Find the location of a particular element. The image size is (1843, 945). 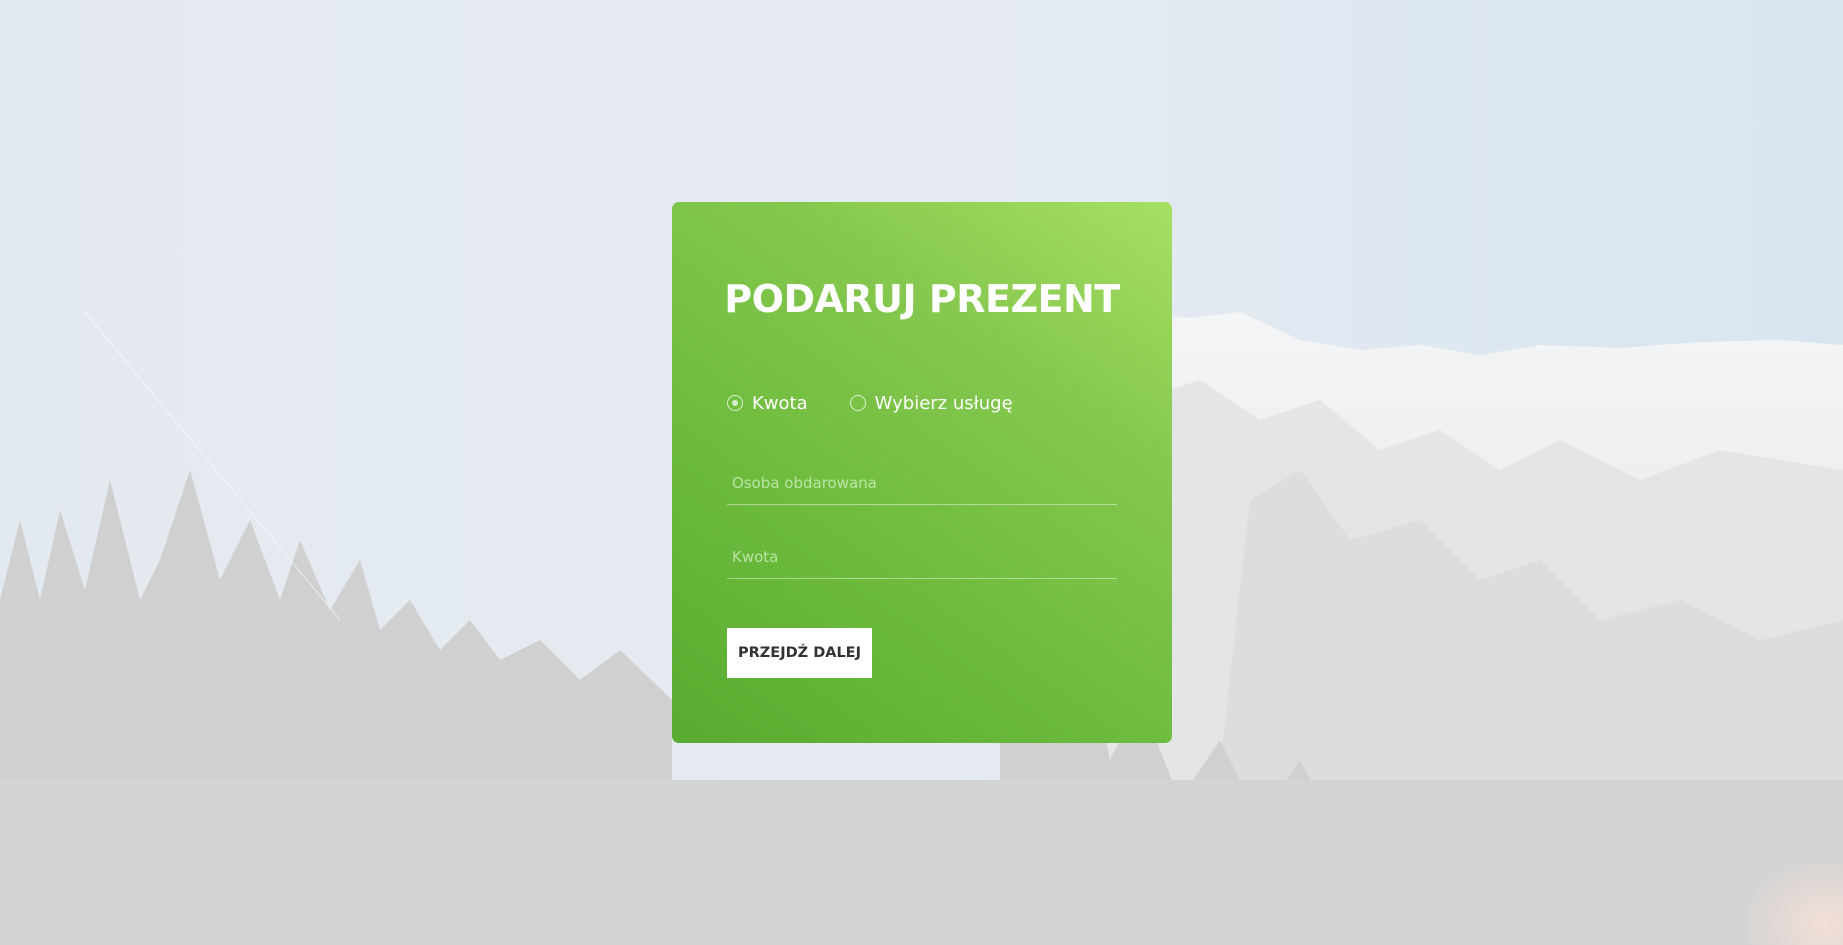

amount-field is located at coordinates (922, 557).